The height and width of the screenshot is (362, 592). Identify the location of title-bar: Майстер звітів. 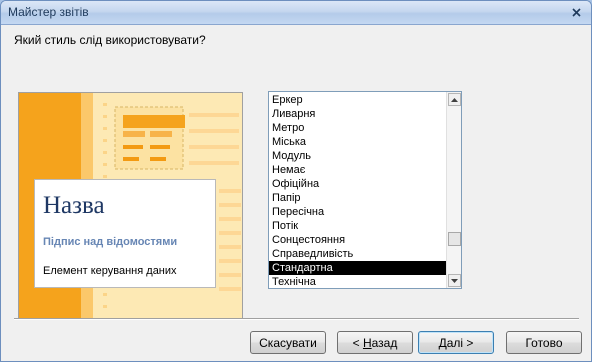
(296, 13).